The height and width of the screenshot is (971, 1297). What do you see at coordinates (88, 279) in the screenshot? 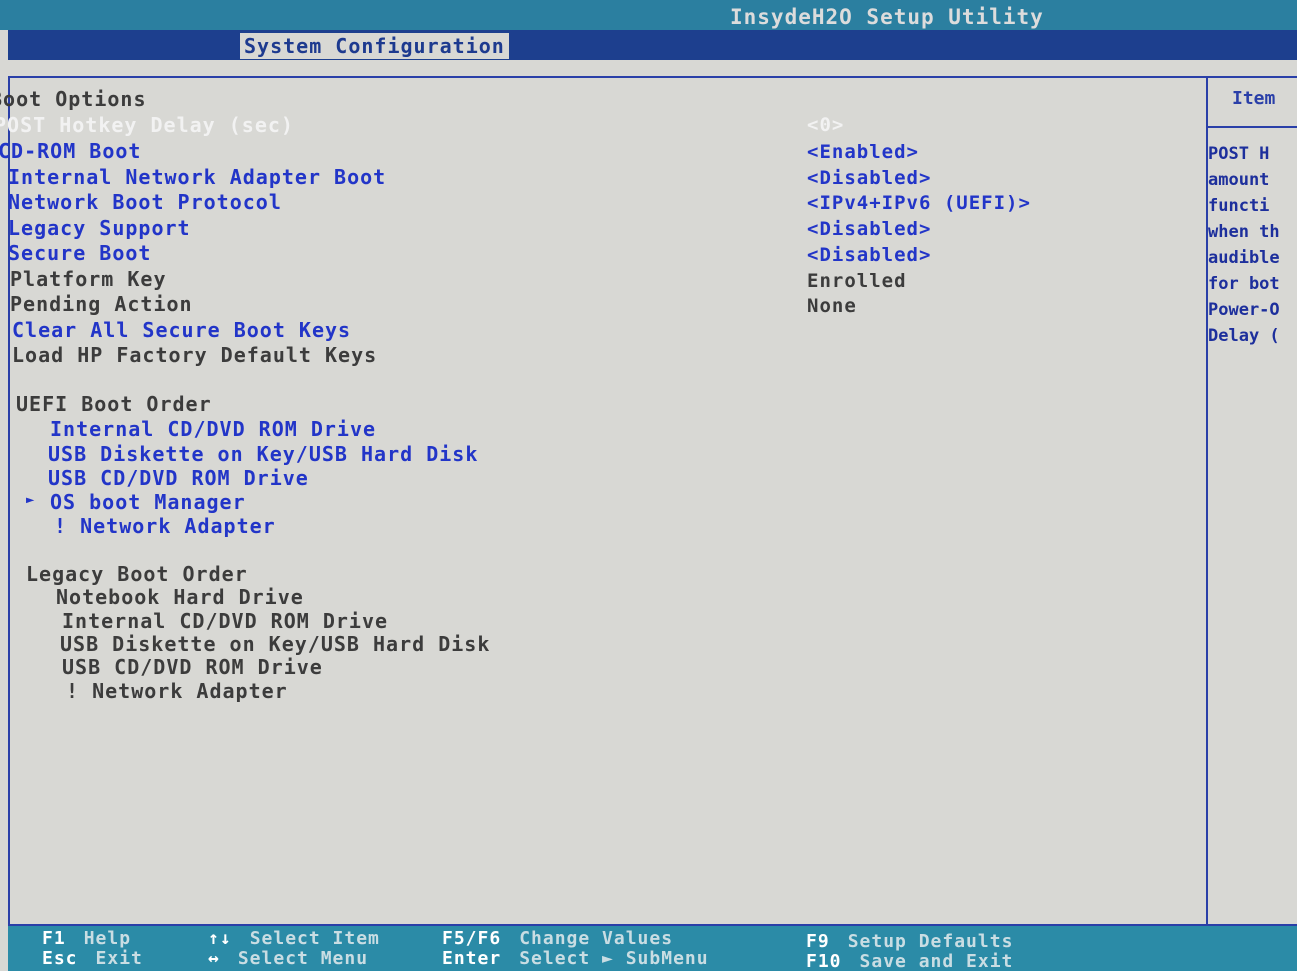
I see `setting-platform-key-label: Platform Key` at bounding box center [88, 279].